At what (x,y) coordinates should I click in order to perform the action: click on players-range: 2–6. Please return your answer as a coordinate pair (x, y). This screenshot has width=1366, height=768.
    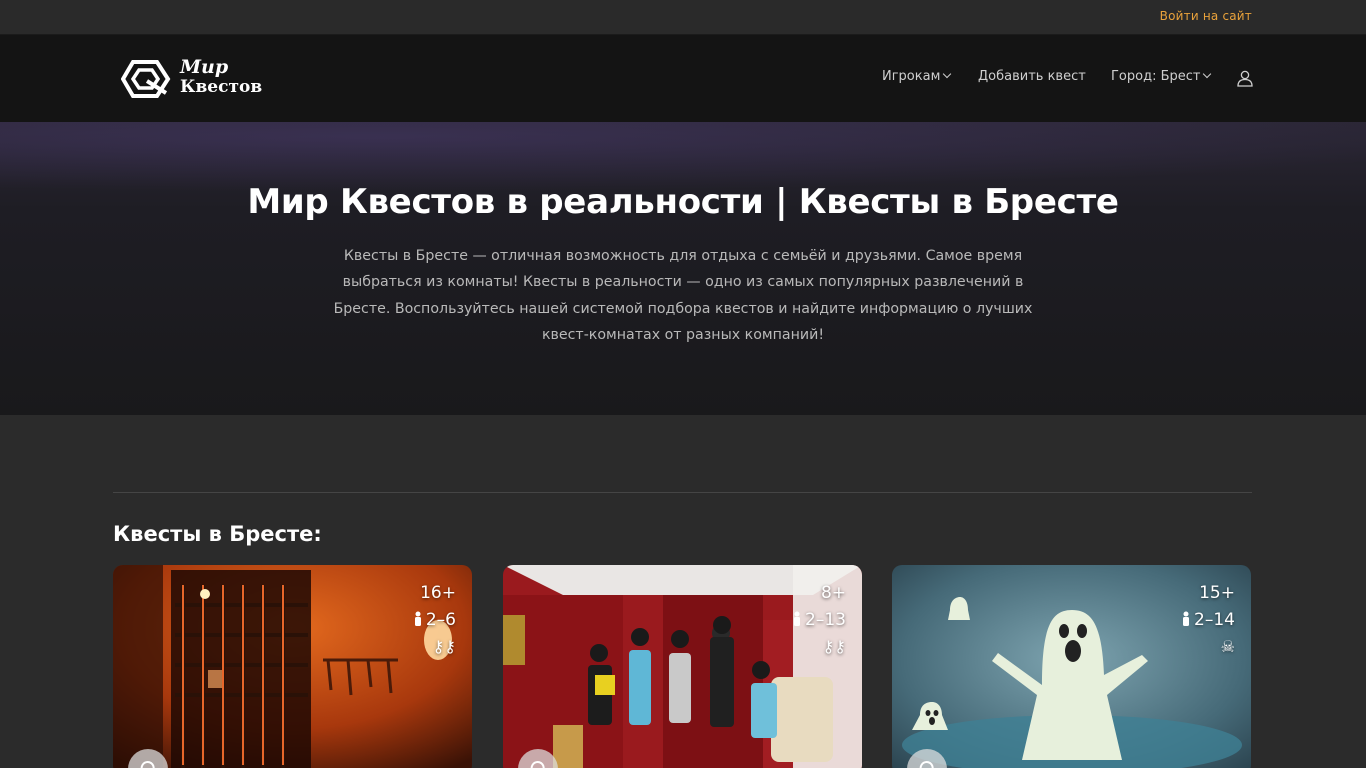
    Looking at the image, I should click on (440, 620).